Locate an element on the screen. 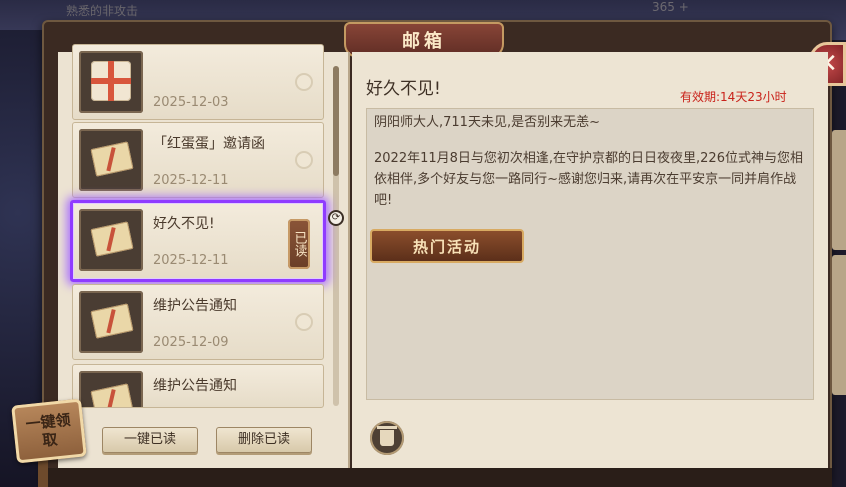  hot-activity-button: 热门活动 is located at coordinates (447, 246).